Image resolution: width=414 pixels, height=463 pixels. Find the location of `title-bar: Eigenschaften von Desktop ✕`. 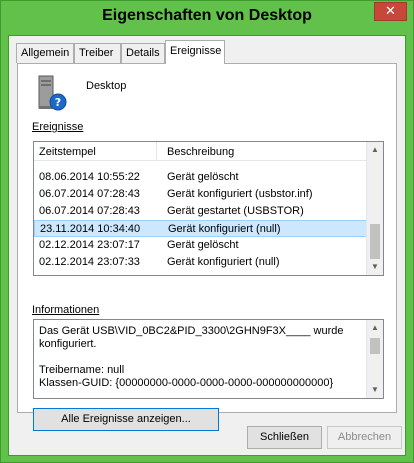

title-bar: Eigenschaften von Desktop ✕ is located at coordinates (207, 17).